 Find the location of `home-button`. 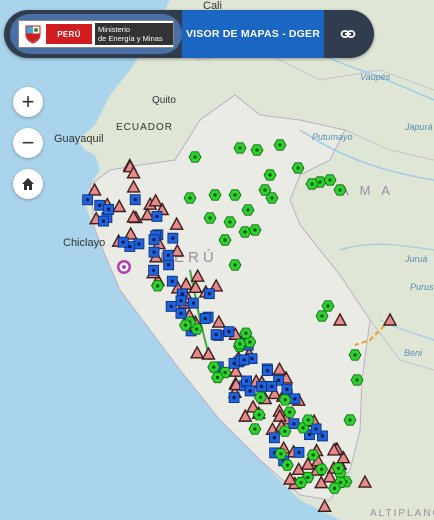

home-button is located at coordinates (28, 184).